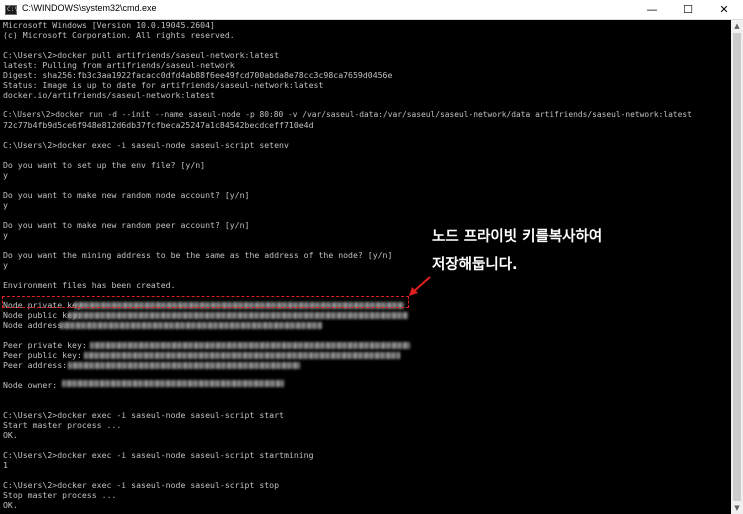  What do you see at coordinates (737, 26) in the screenshot?
I see `scroll-up-icon: ▲` at bounding box center [737, 26].